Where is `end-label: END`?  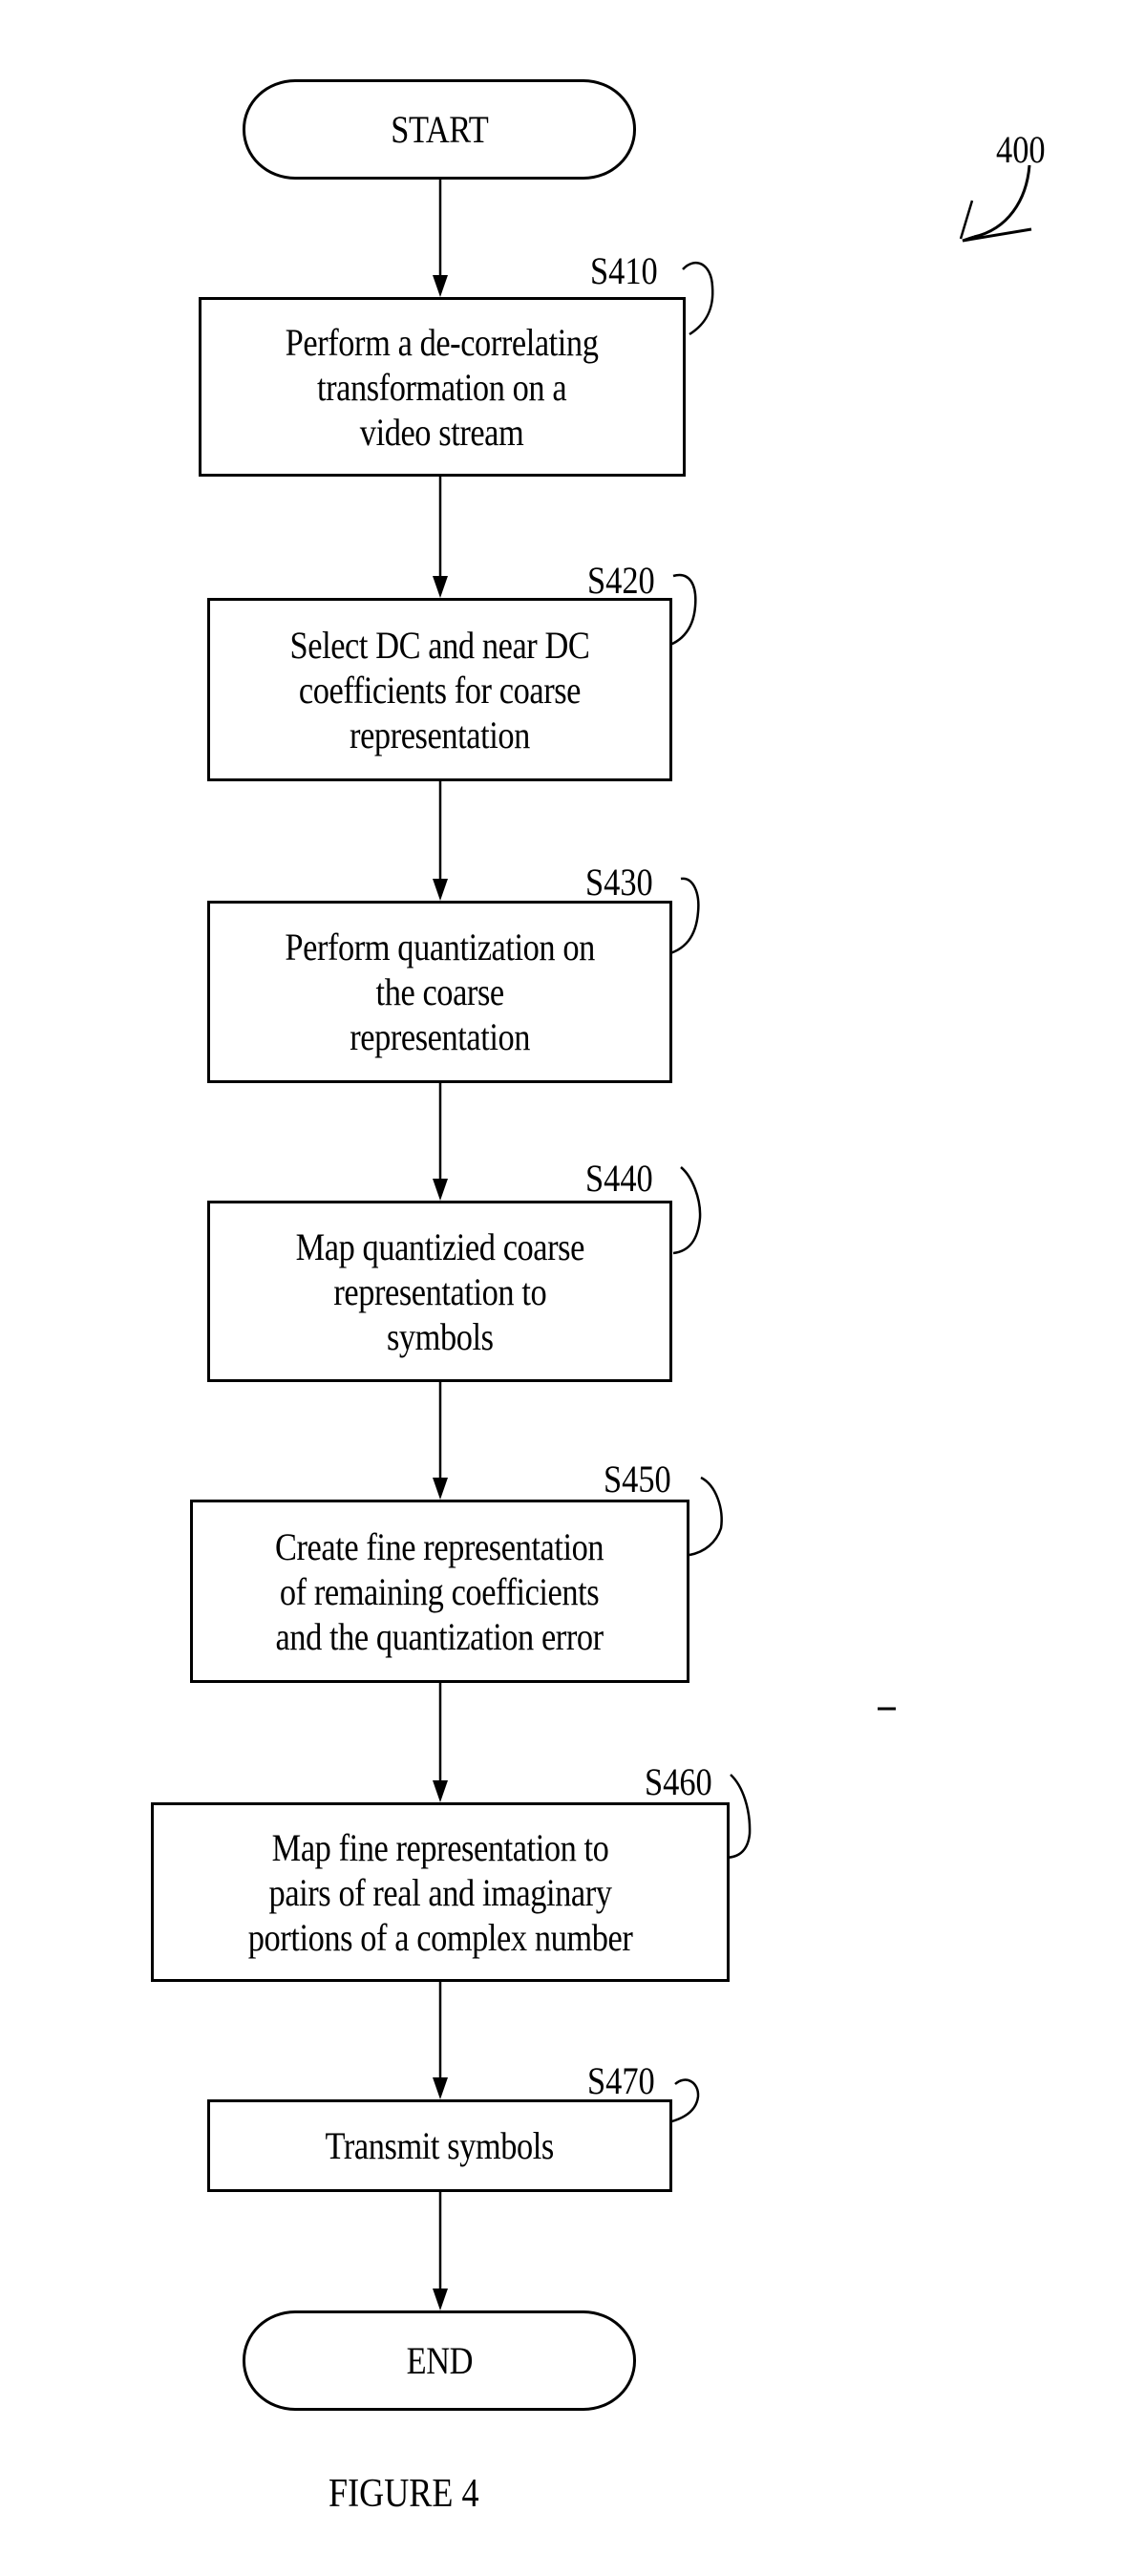 end-label: END is located at coordinates (439, 2360).